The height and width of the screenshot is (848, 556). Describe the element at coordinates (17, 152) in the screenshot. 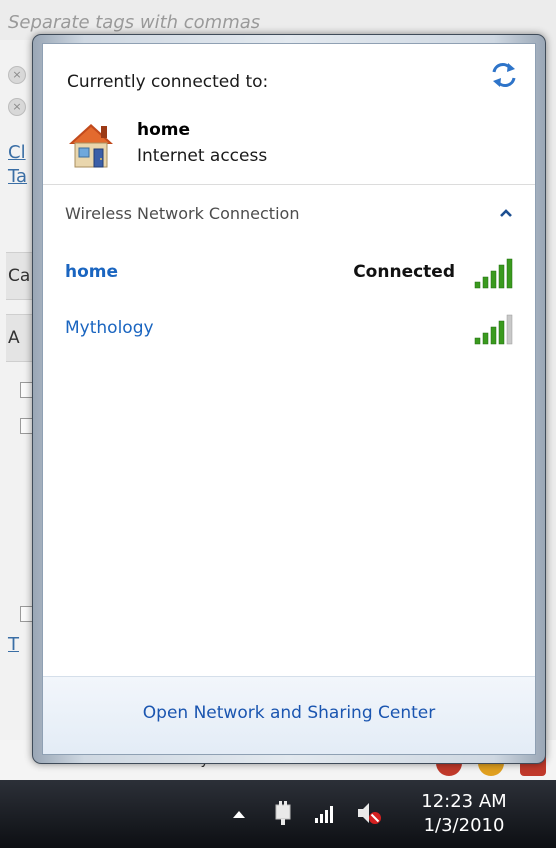

I see `background-link: Cl` at that location.